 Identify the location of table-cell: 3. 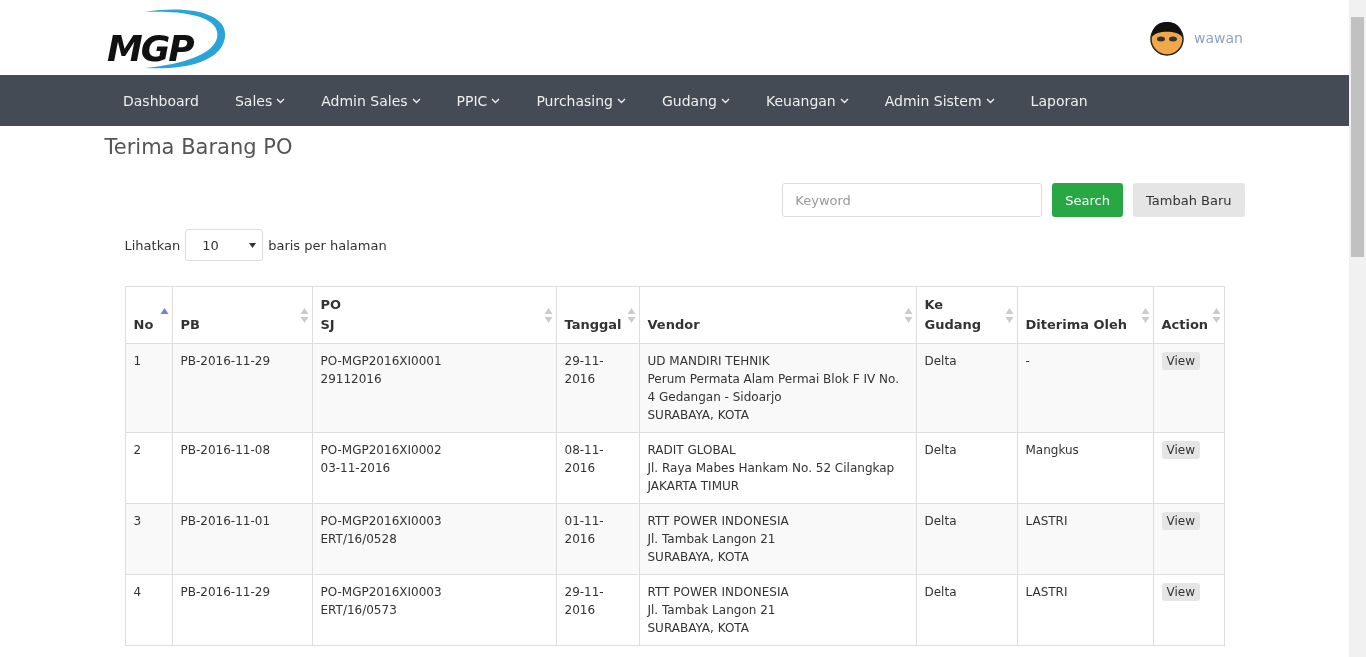
(148, 539).